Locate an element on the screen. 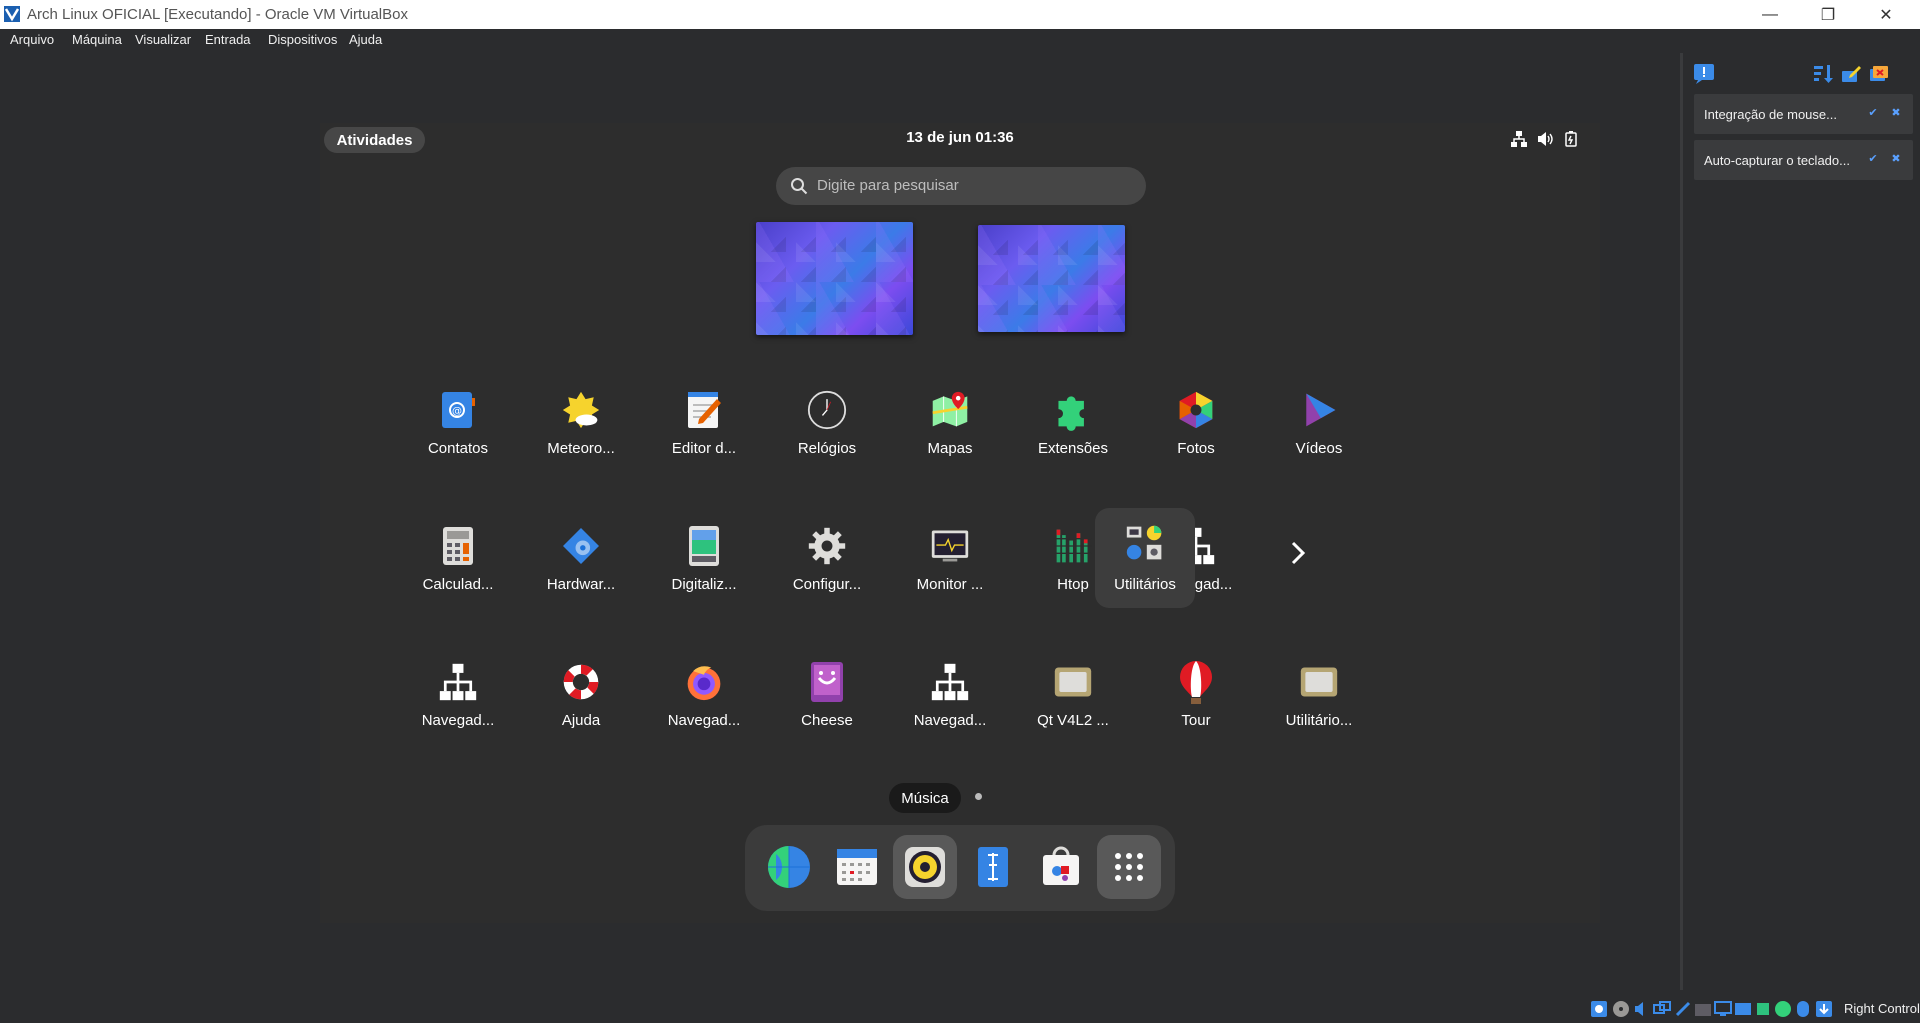 This screenshot has height=1023, width=1920. minimize-button: — is located at coordinates (1770, 15).